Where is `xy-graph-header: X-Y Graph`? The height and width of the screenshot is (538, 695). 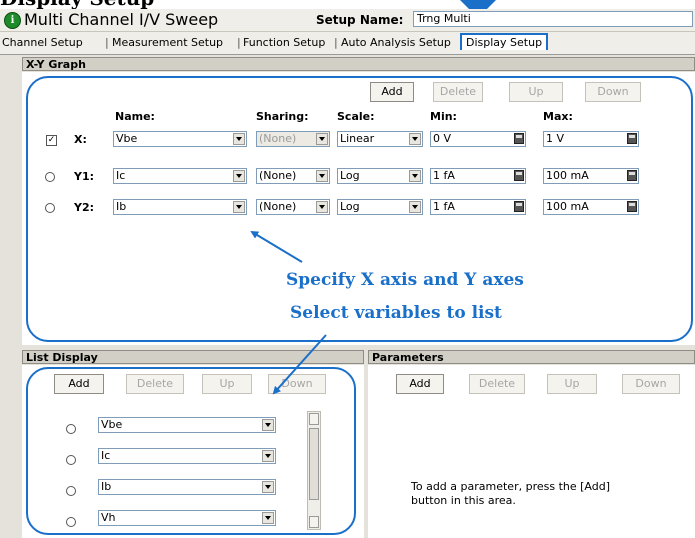 xy-graph-header: X-Y Graph is located at coordinates (358, 64).